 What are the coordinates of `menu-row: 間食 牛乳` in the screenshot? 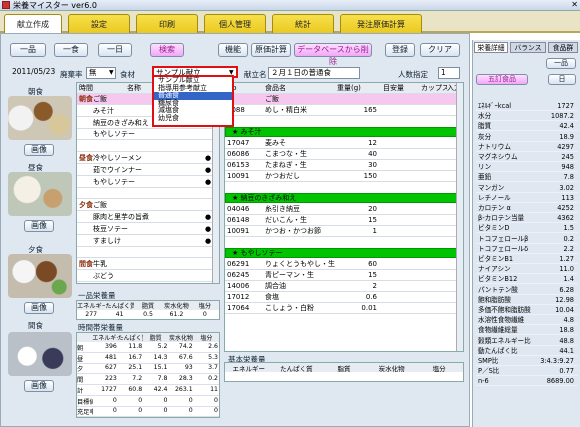 It's located at (145, 265).